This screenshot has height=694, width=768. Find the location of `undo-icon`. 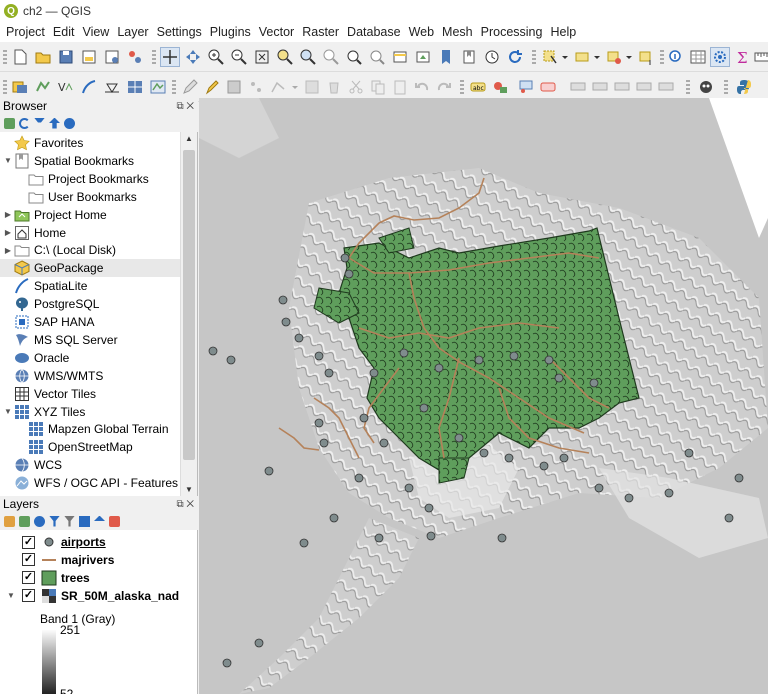

undo-icon is located at coordinates (422, 87).